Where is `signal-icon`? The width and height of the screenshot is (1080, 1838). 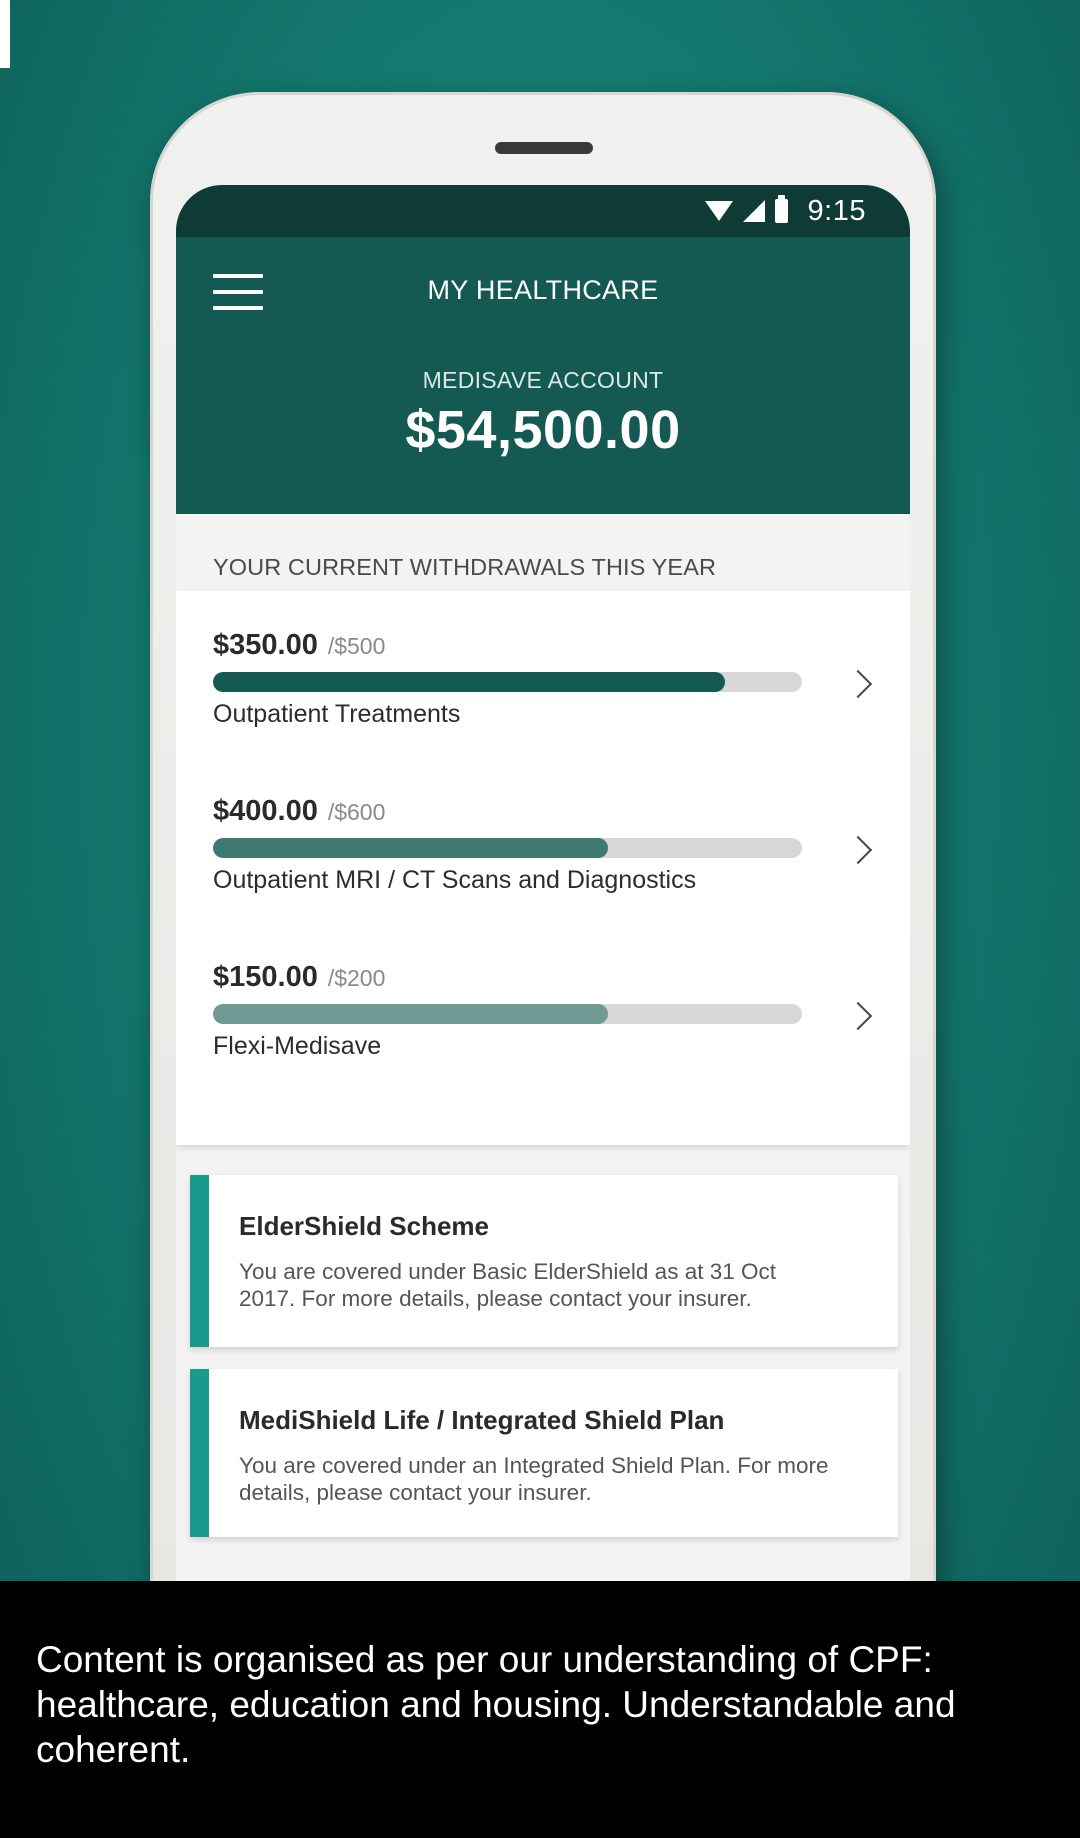
signal-icon is located at coordinates (753, 211).